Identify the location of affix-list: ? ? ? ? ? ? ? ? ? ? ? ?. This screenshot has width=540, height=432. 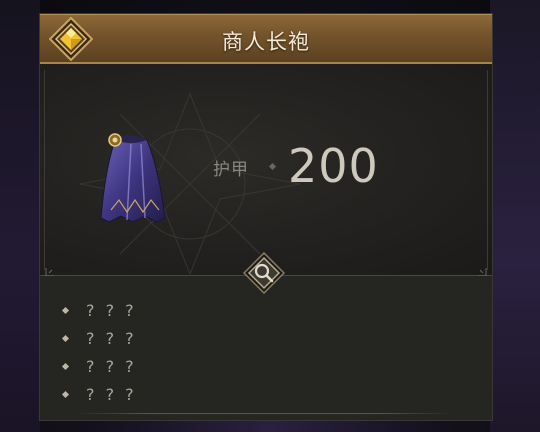
(99, 356).